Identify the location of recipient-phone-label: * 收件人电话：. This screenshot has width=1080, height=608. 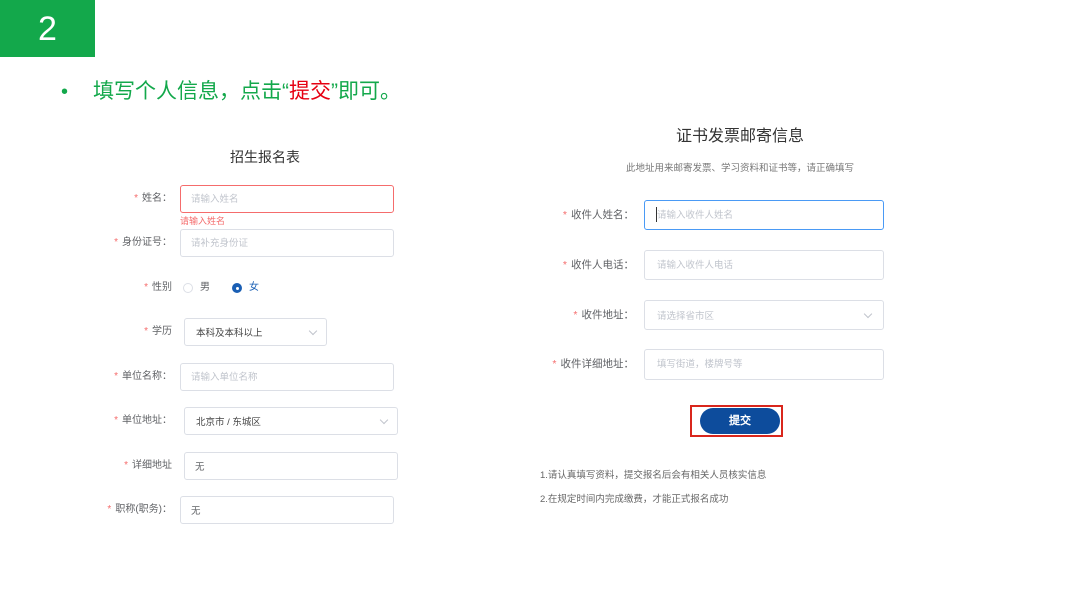
(567, 265).